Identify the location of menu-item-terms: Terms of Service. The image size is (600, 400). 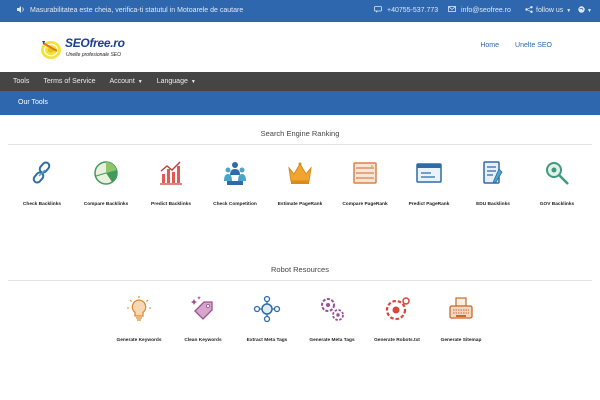
(69, 81).